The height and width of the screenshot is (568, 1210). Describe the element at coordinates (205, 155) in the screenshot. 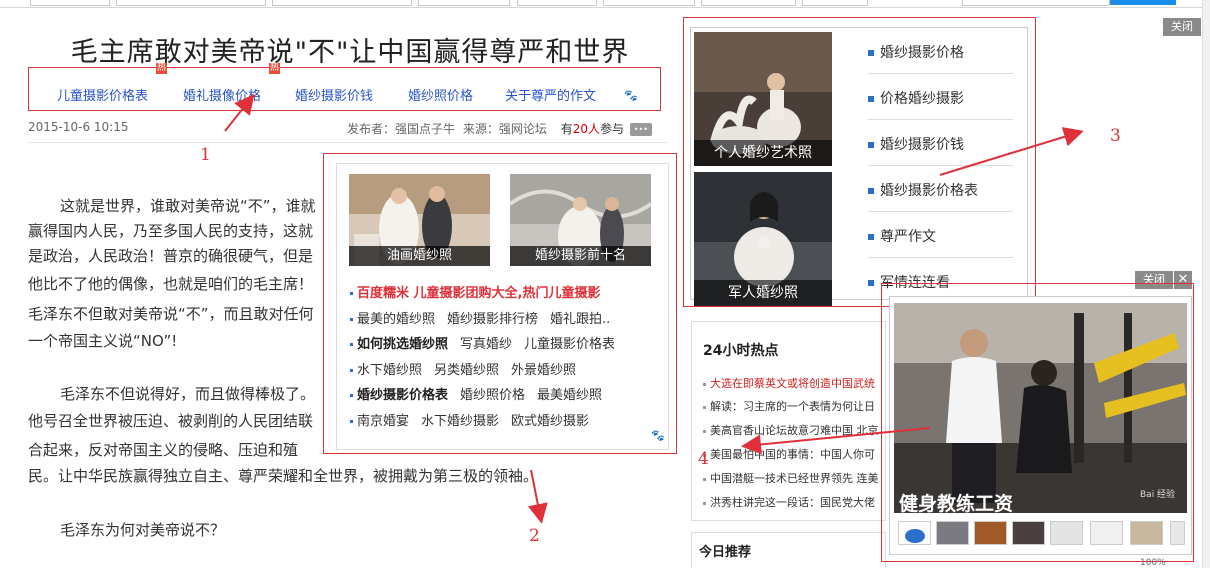

I see `annotation-label: 1` at that location.